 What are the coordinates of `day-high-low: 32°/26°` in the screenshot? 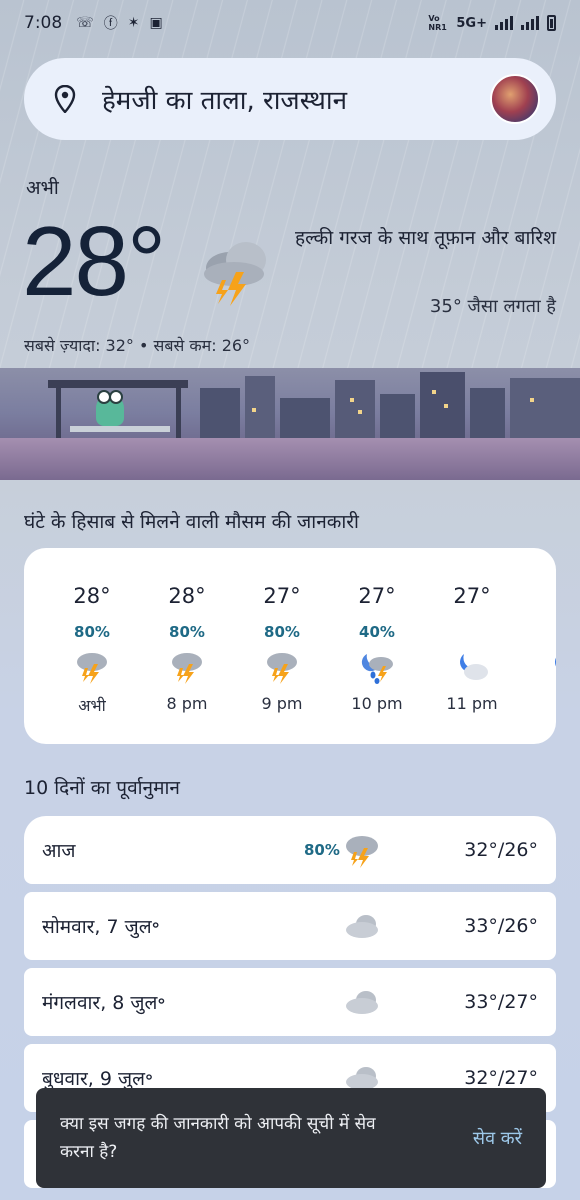 It's located at (501, 850).